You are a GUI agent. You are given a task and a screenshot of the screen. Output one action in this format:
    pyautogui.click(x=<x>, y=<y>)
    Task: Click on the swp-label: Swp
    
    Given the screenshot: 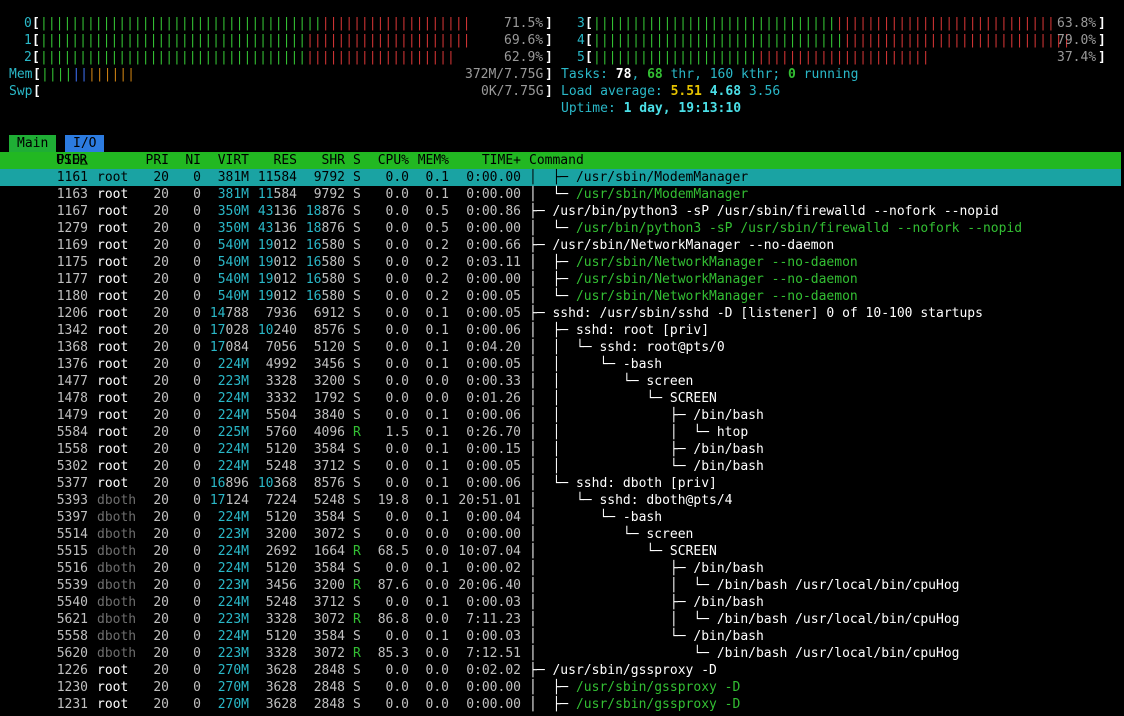 What is the action you would take?
    pyautogui.click(x=21, y=91)
    